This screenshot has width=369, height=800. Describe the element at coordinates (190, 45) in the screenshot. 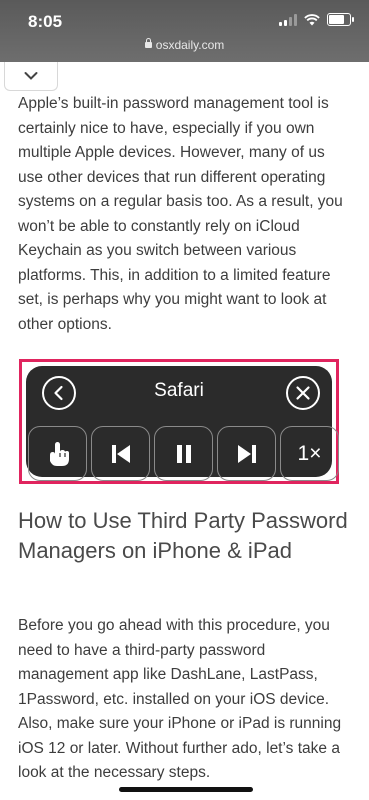

I see `url-text: osxdaily.com` at that location.